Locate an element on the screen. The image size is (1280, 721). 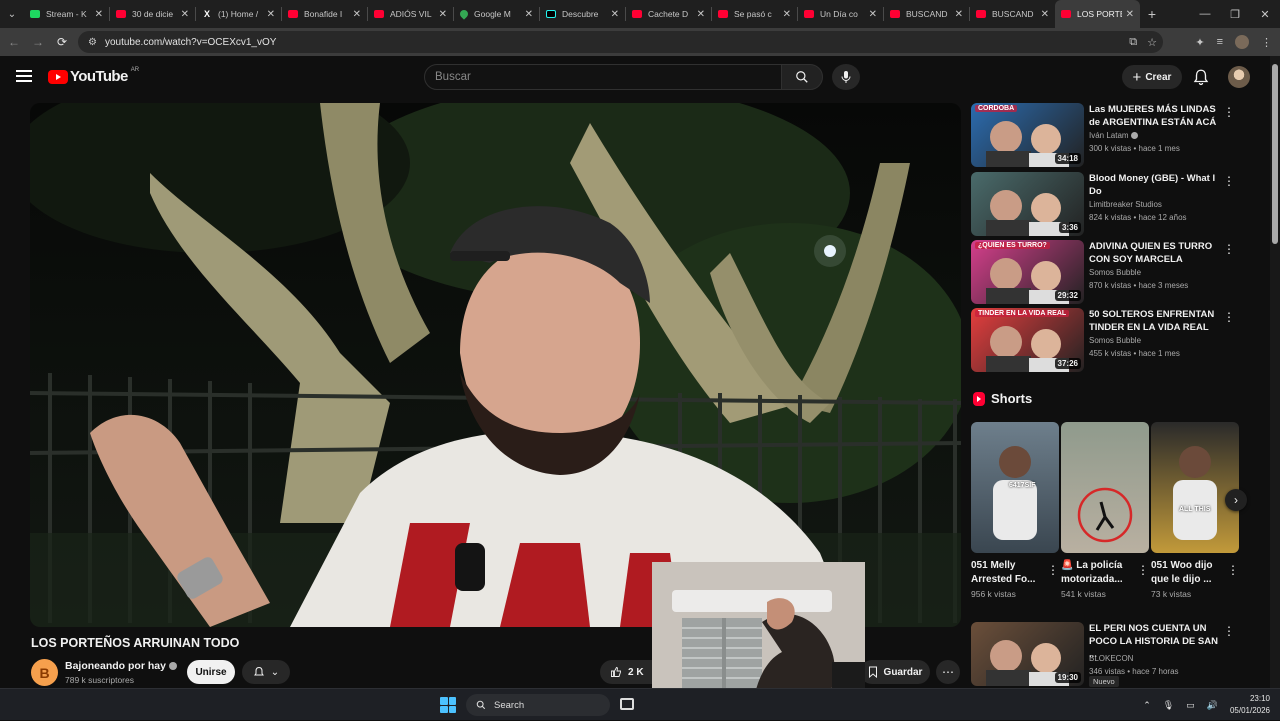
more-actions-button: ⋯ is located at coordinates (948, 672).